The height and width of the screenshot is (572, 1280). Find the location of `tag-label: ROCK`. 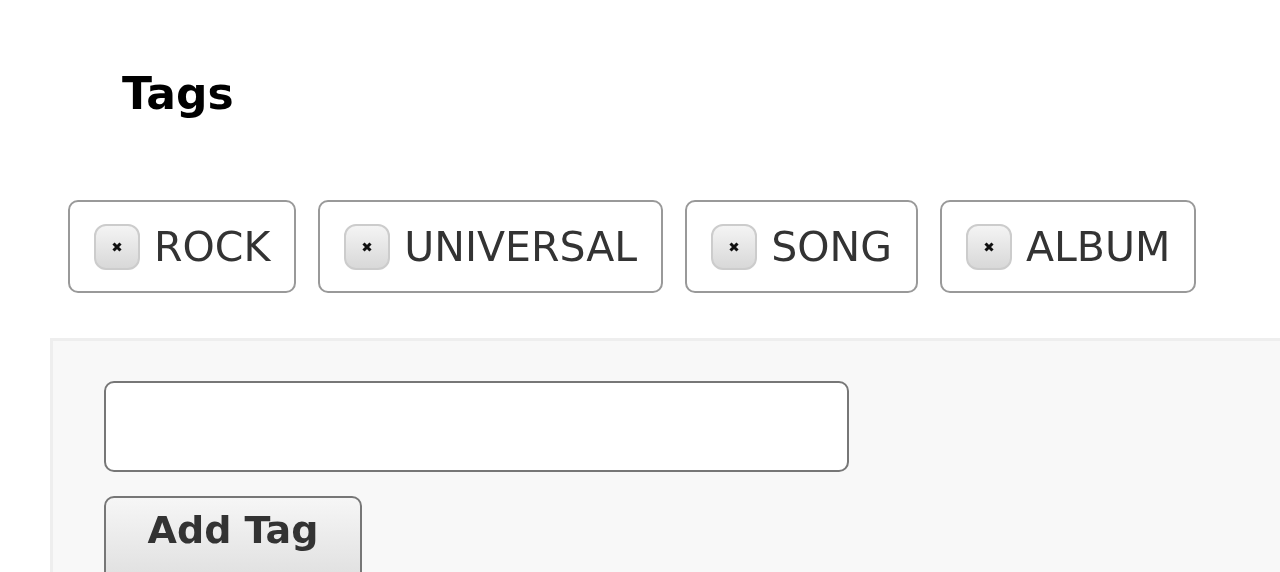

tag-label: ROCK is located at coordinates (212, 246).